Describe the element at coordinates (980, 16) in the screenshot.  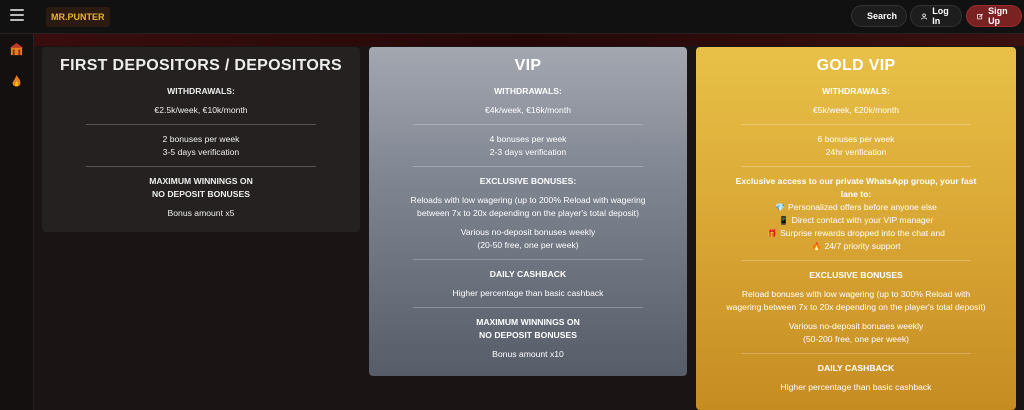
I see `edit-icon` at that location.